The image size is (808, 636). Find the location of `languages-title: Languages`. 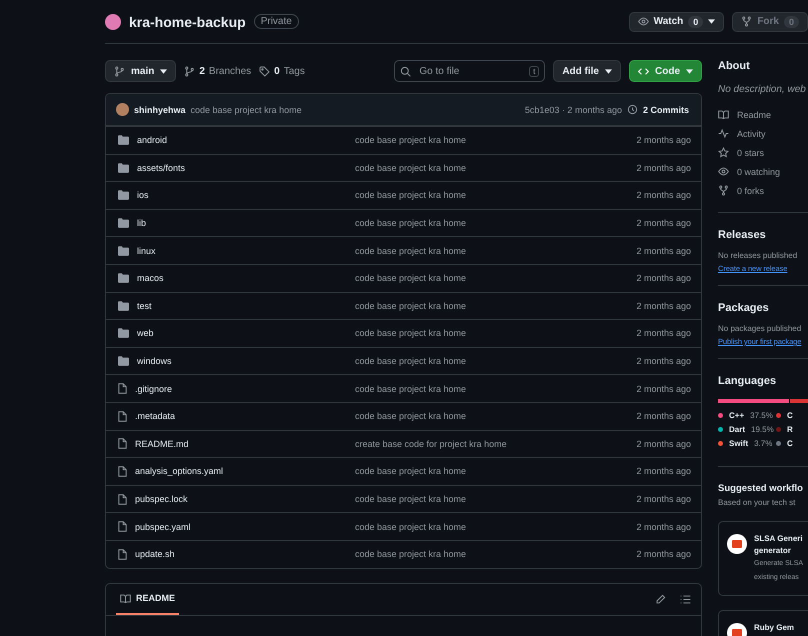

languages-title: Languages is located at coordinates (748, 381).